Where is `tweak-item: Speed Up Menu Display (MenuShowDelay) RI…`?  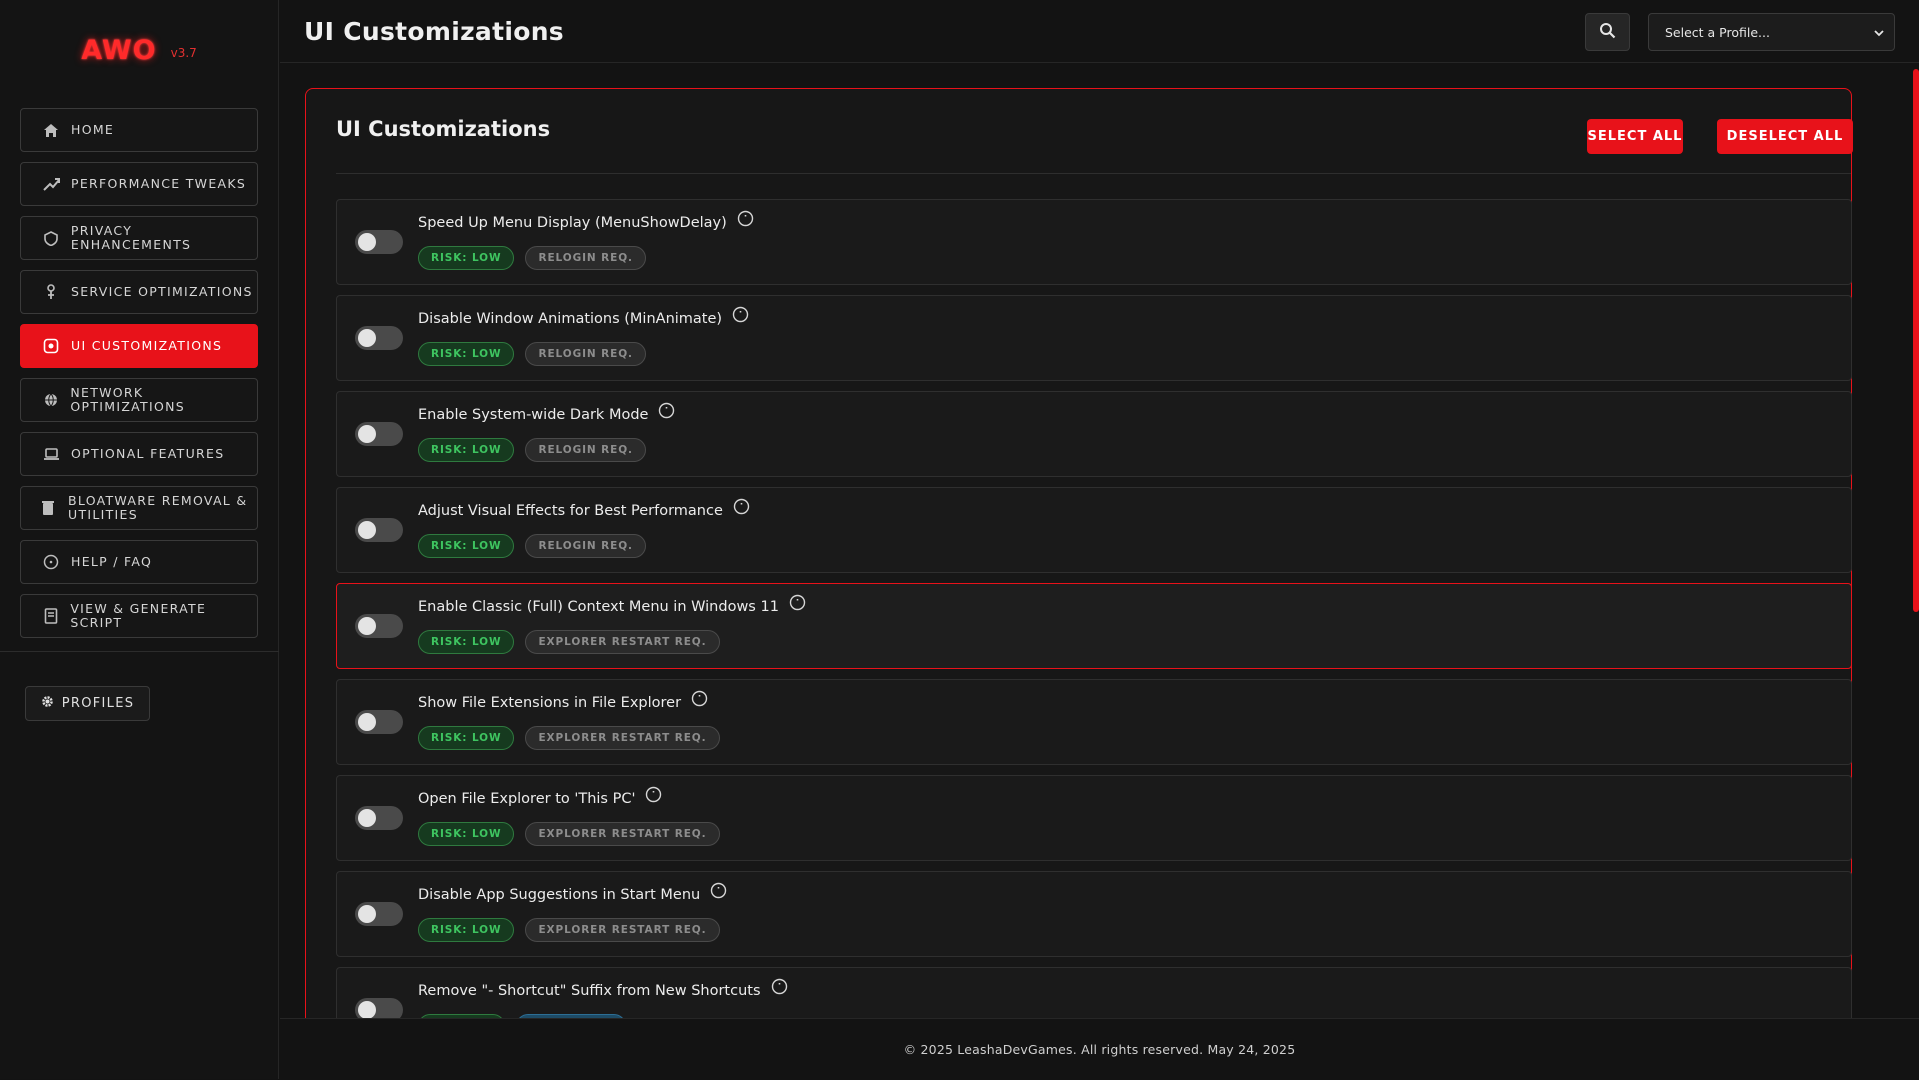
tweak-item: Speed Up Menu Display (MenuShowDelay) RI… is located at coordinates (1094, 242).